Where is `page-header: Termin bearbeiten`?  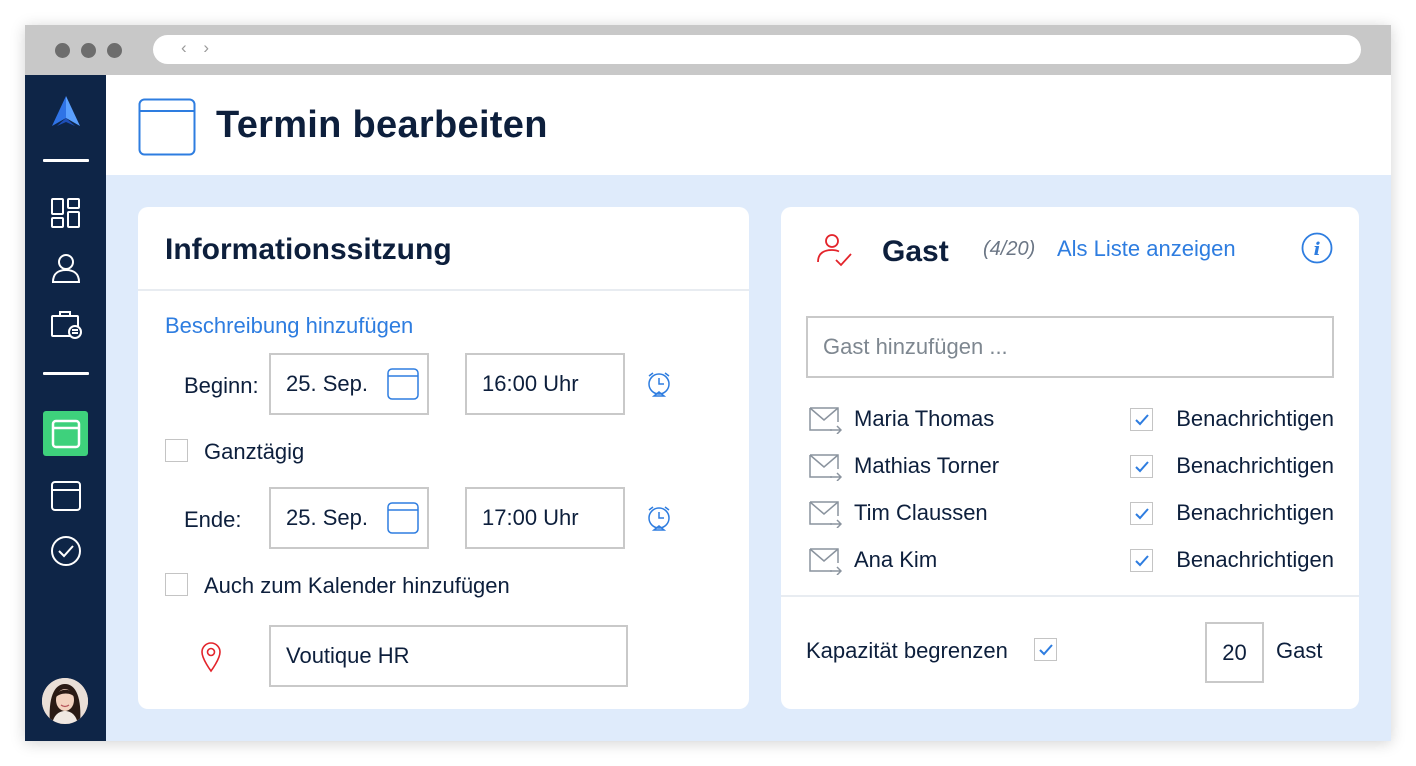
page-header: Termin bearbeiten is located at coordinates (748, 125).